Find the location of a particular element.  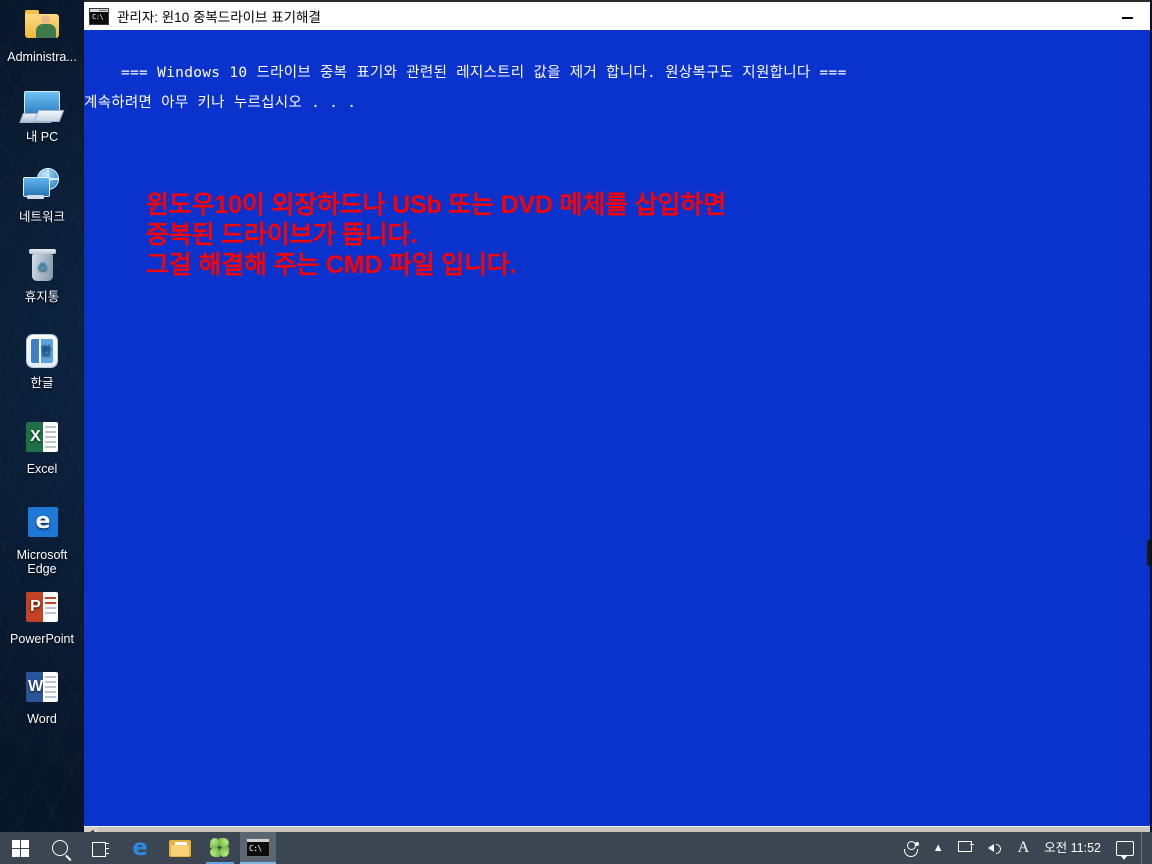

ime-indicator-icon: A is located at coordinates (1023, 847).